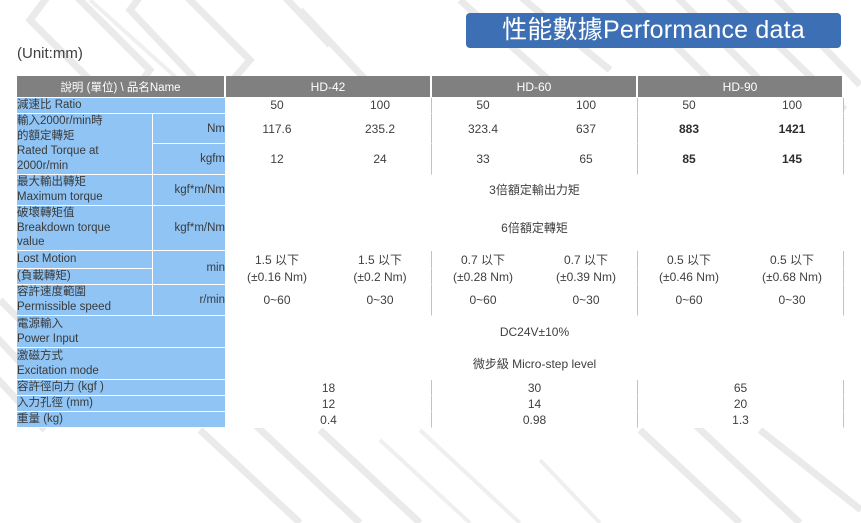 Image resolution: width=861 pixels, height=523 pixels. What do you see at coordinates (689, 301) in the screenshot?
I see `cell-speed-hd90-50: 0~60` at bounding box center [689, 301].